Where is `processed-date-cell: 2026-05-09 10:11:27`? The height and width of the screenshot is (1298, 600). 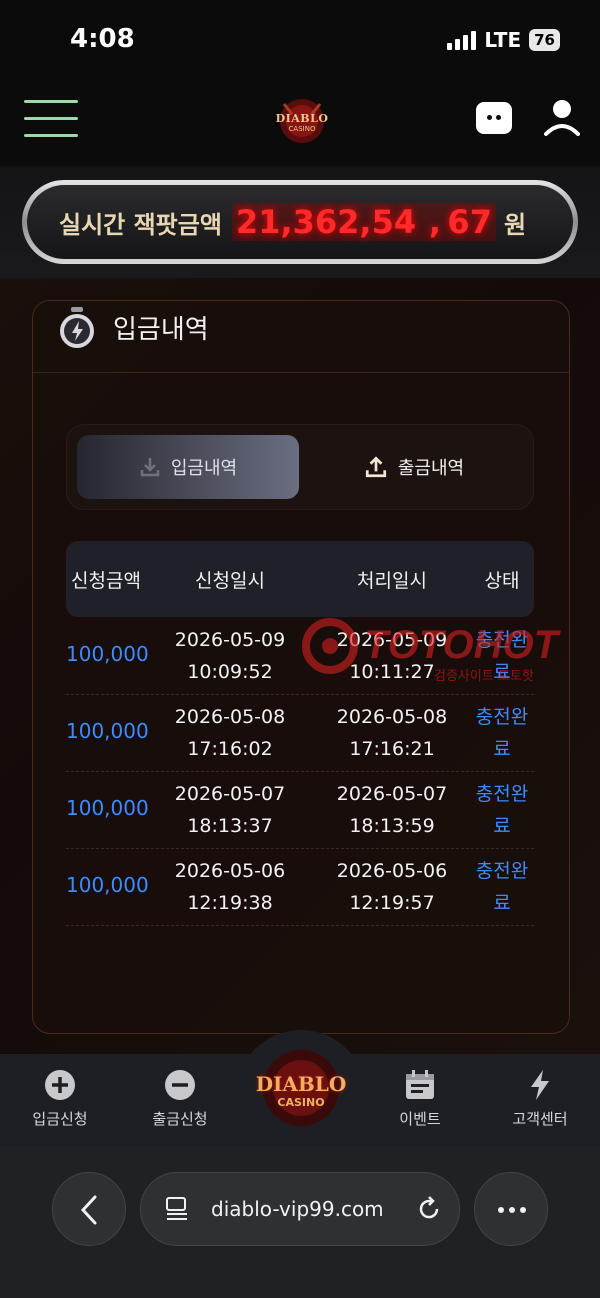 processed-date-cell: 2026-05-09 10:11:27 is located at coordinates (392, 656).